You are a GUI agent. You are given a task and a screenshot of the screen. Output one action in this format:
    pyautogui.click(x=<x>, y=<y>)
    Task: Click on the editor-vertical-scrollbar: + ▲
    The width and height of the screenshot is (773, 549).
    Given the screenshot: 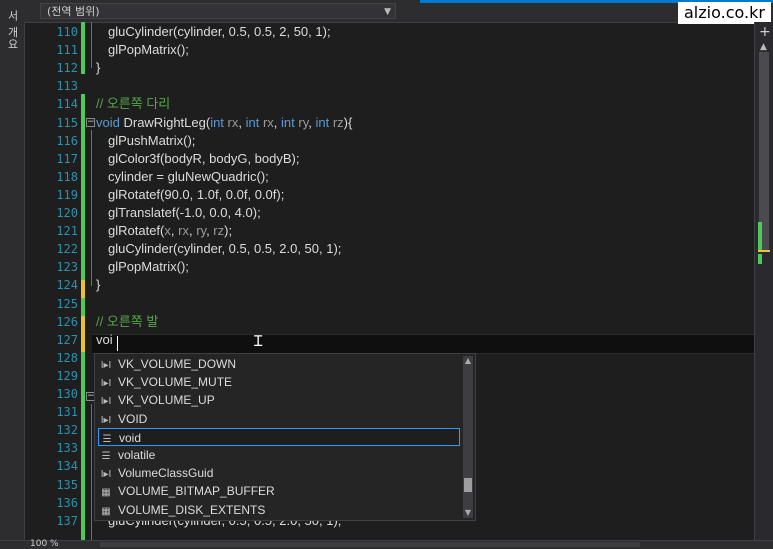 What is the action you would take?
    pyautogui.click(x=763, y=281)
    